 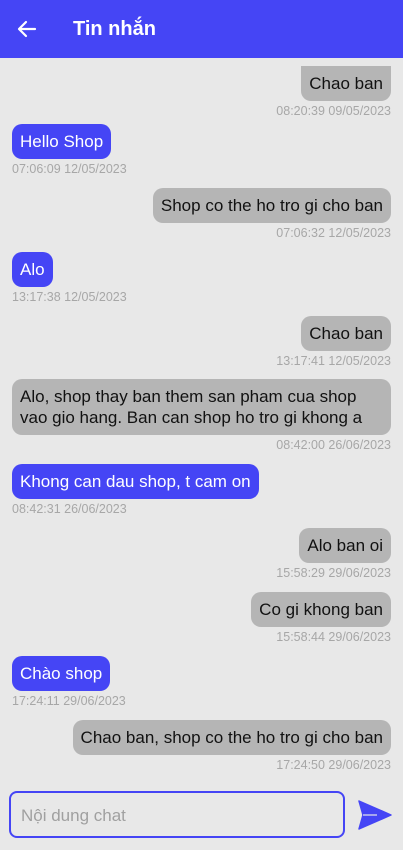 I want to click on message-timestamp: 08:42:00 26/06/2023, so click(x=333, y=445).